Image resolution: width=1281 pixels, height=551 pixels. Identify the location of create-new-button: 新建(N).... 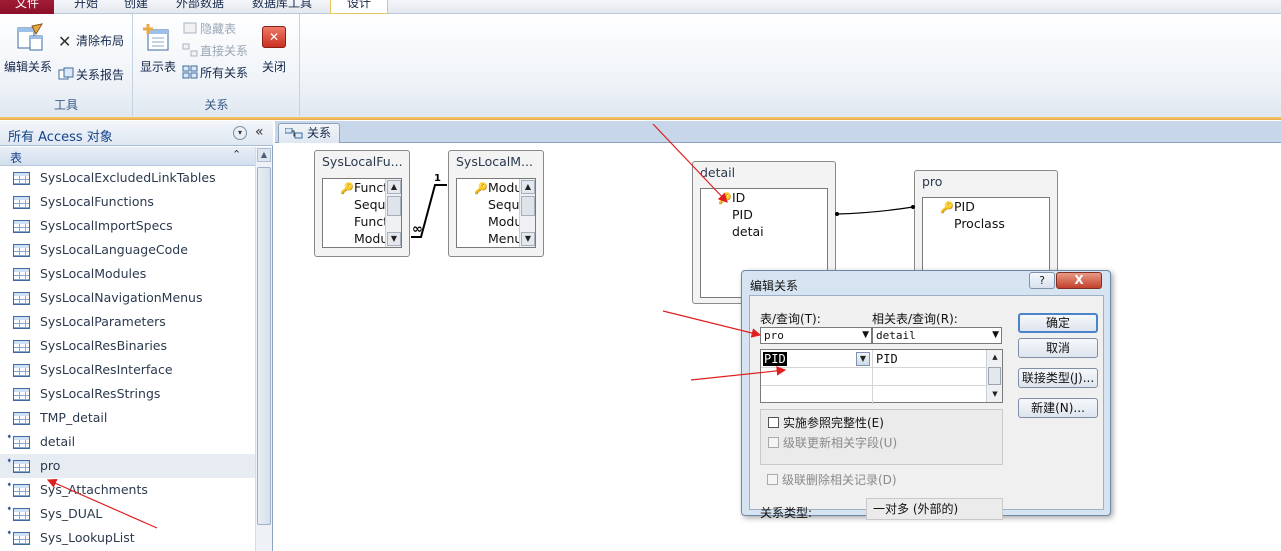
(1058, 408).